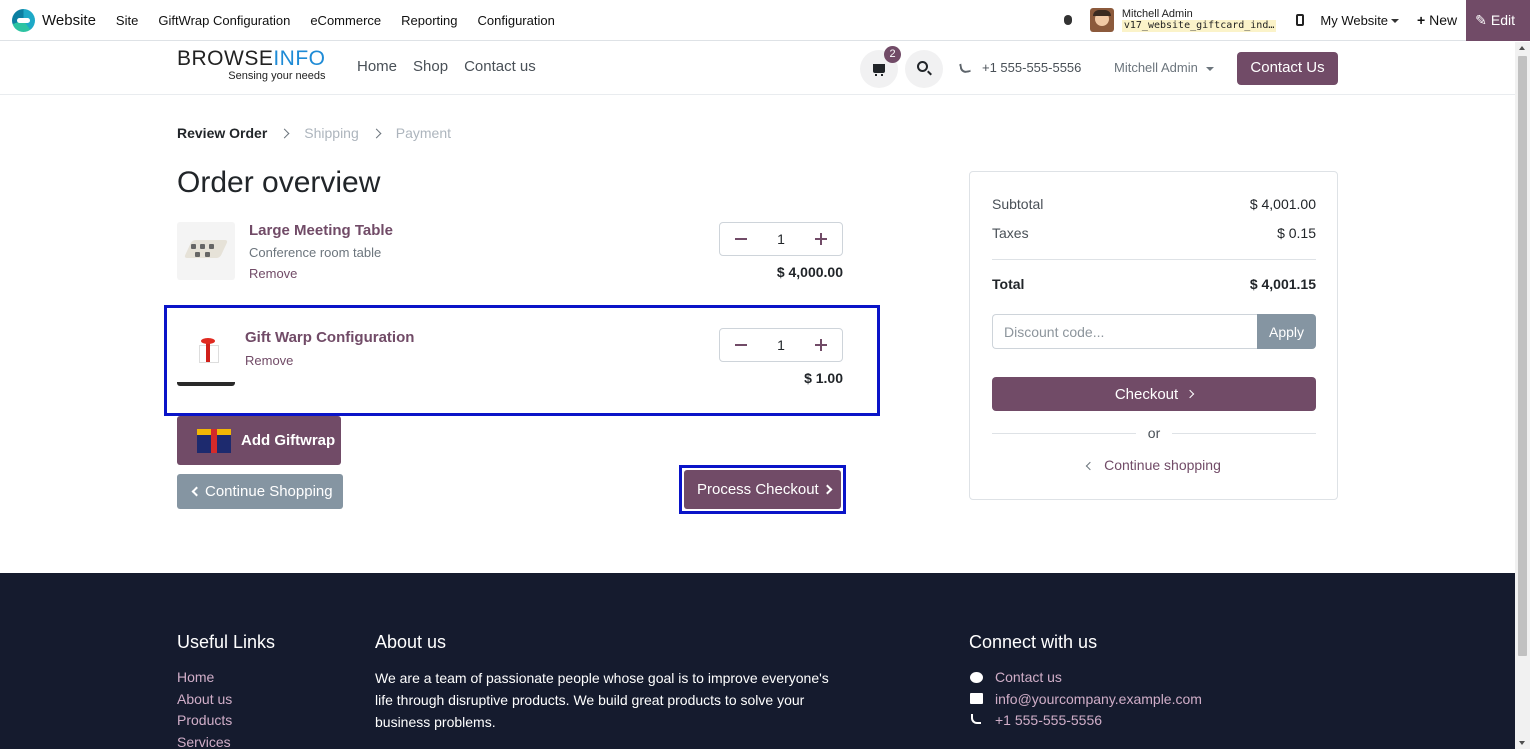 Image resolution: width=1530 pixels, height=749 pixels. Describe the element at coordinates (321, 230) in the screenshot. I see `product-name: Large Meeting Table` at that location.